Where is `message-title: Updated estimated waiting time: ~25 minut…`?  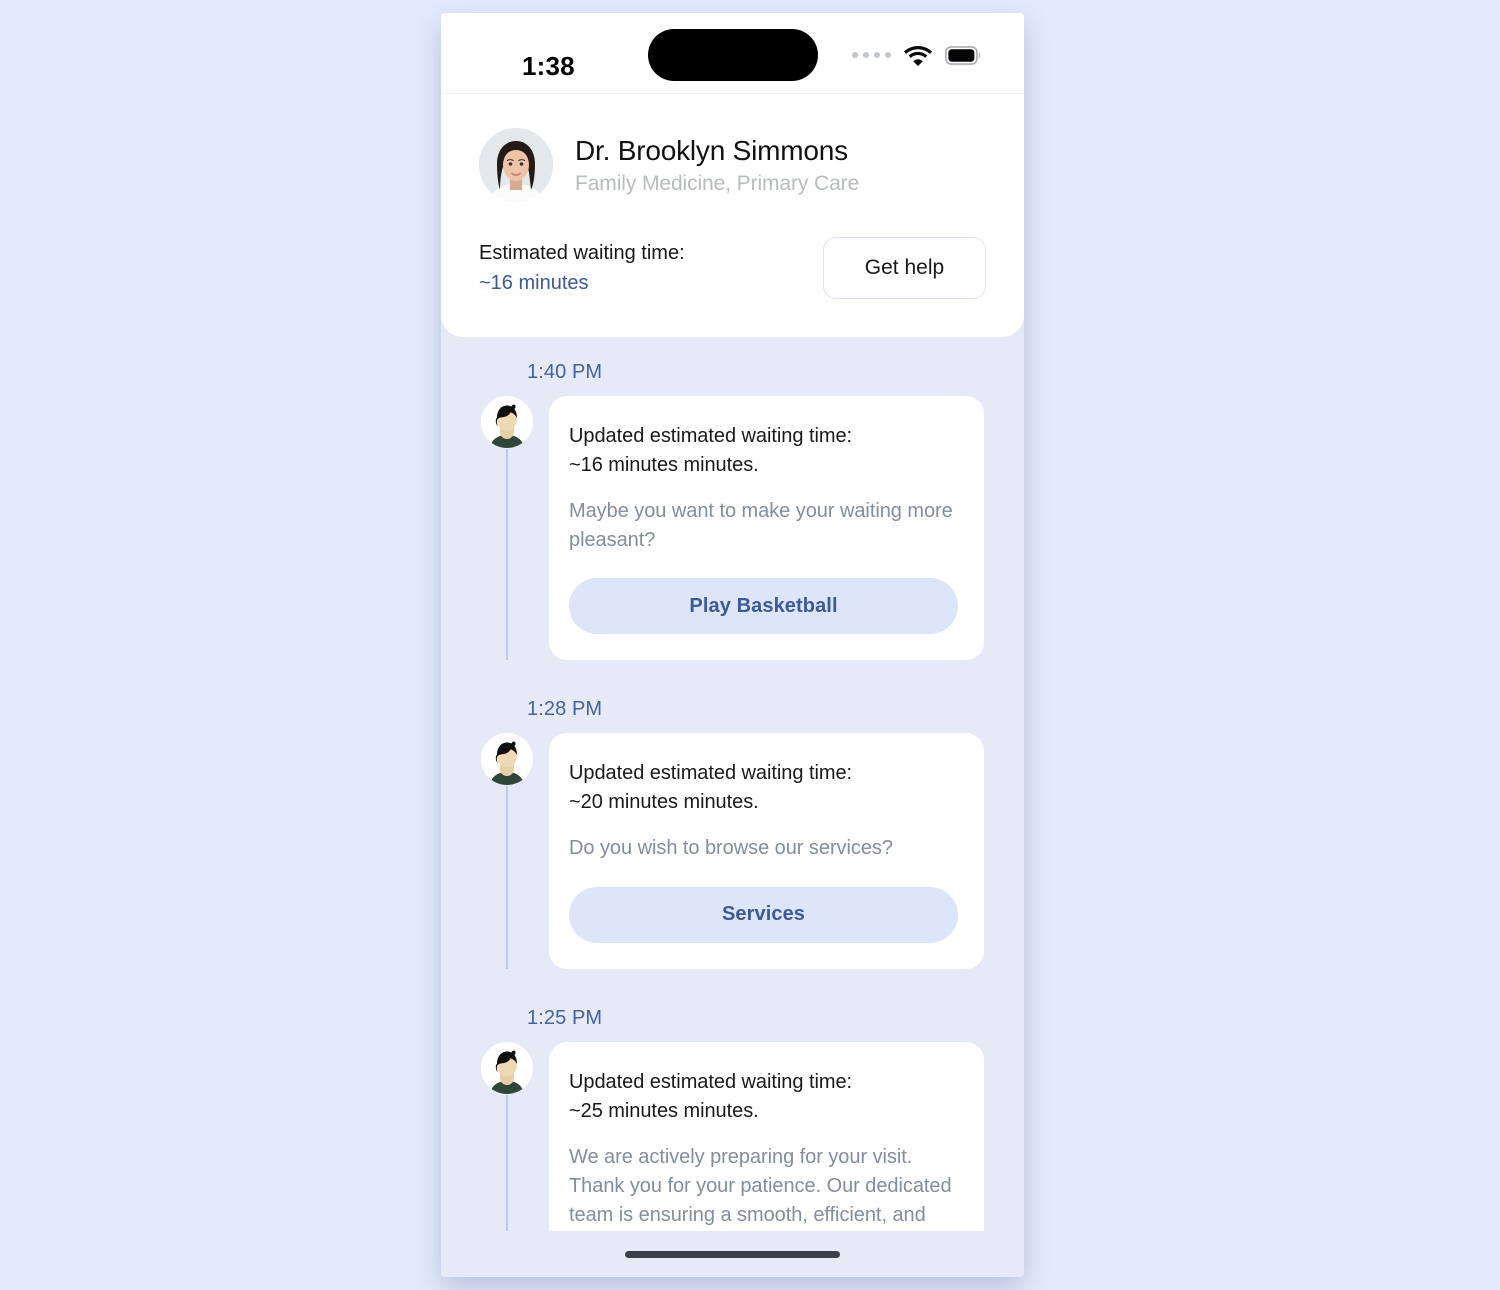
message-title: Updated estimated waiting time: ~25 minut… is located at coordinates (711, 1096).